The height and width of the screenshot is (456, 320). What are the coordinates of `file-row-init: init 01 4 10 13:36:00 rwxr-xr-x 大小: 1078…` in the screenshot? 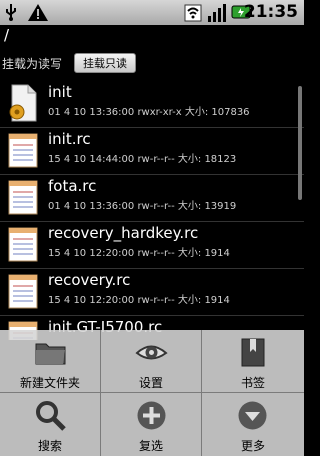 It's located at (152, 104).